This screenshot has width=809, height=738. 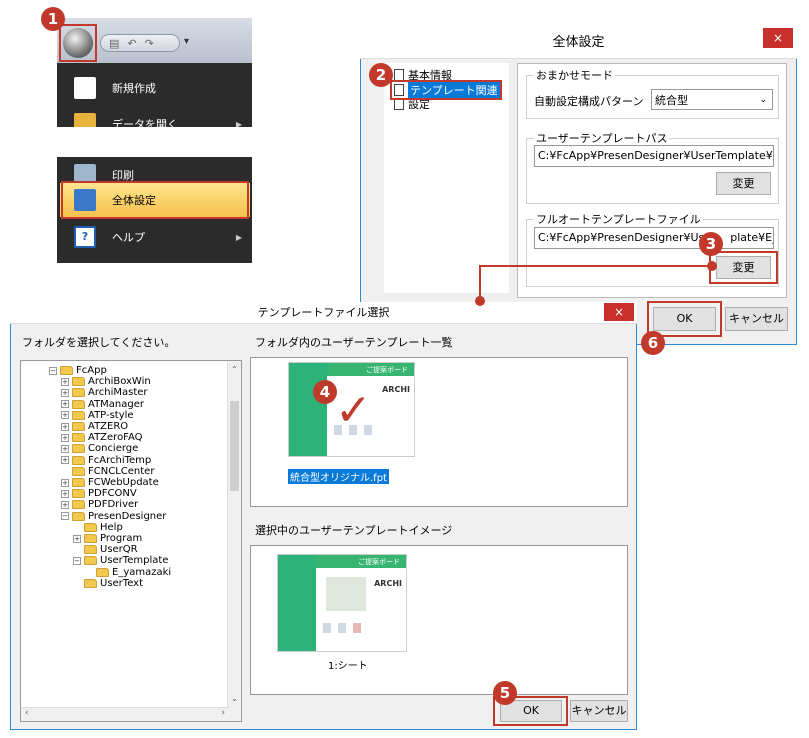 I want to click on settings-close-button: ×, so click(x=778, y=38).